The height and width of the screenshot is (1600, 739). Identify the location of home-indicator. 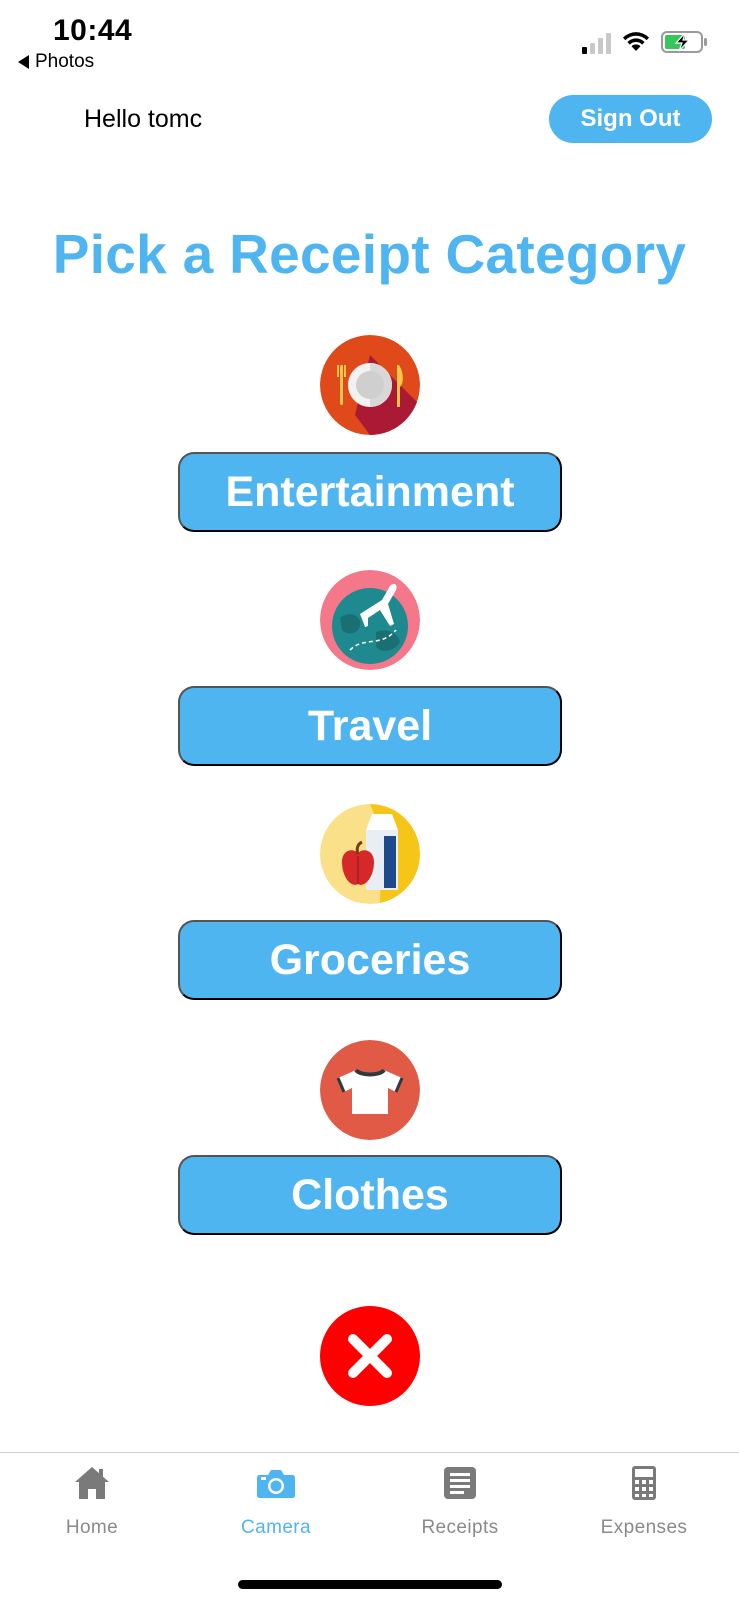
(370, 1584).